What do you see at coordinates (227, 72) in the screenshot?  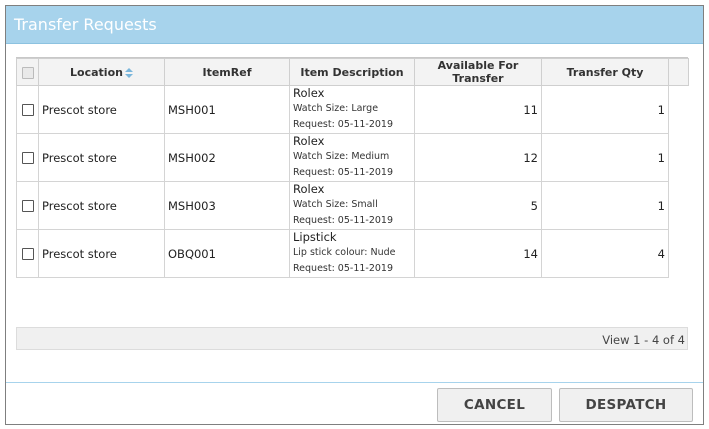 I see `column-header-itemref: ItemRef` at bounding box center [227, 72].